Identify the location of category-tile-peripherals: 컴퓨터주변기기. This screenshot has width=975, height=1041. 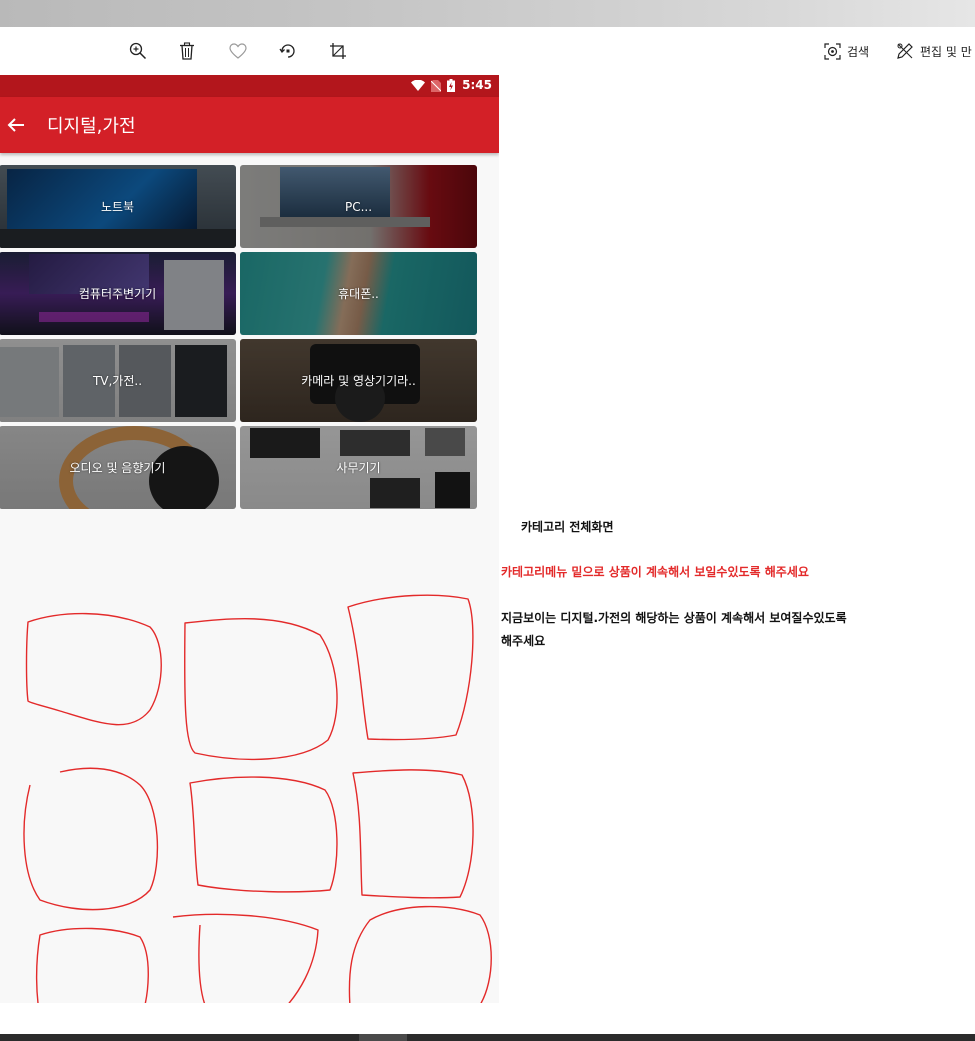
(118, 293).